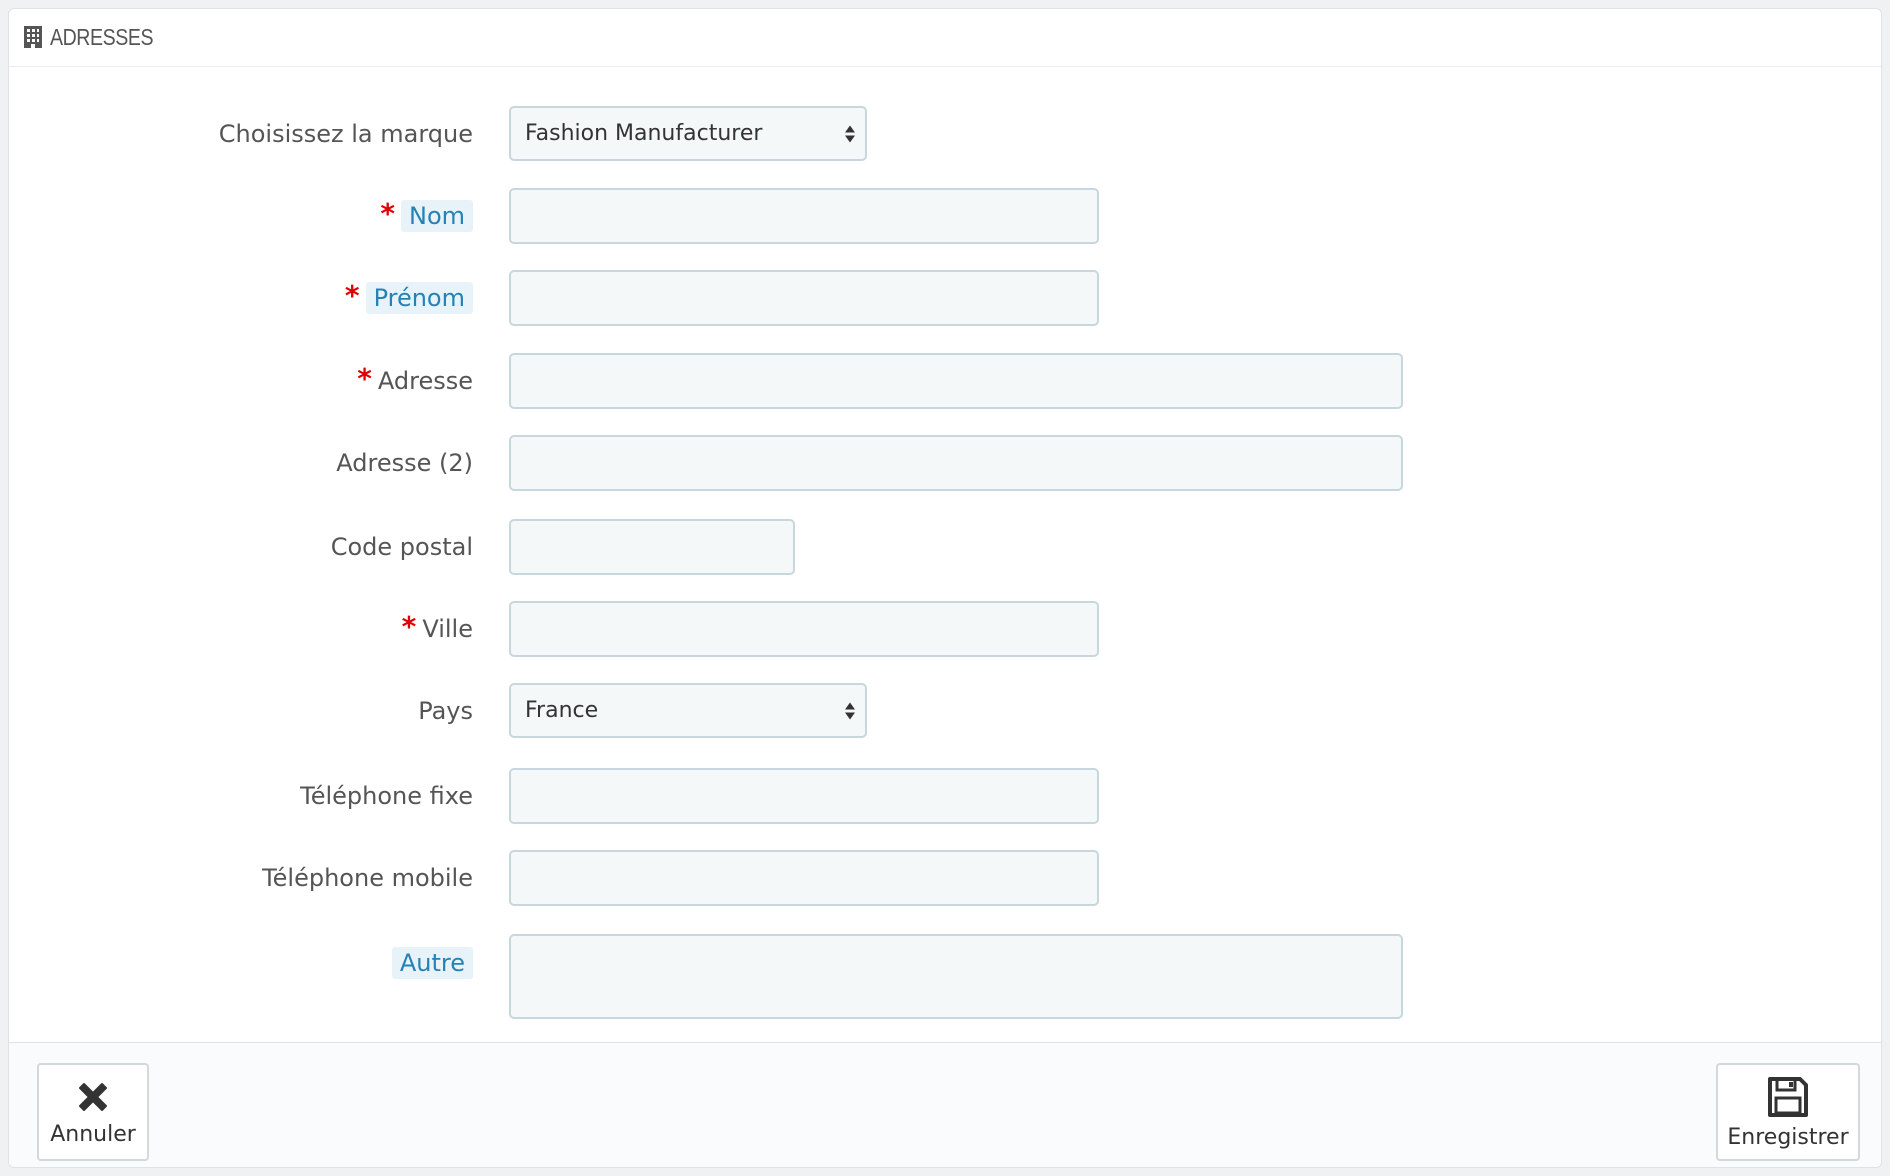 This screenshot has height=1176, width=1890. I want to click on postcode-label: Code postal, so click(401, 547).